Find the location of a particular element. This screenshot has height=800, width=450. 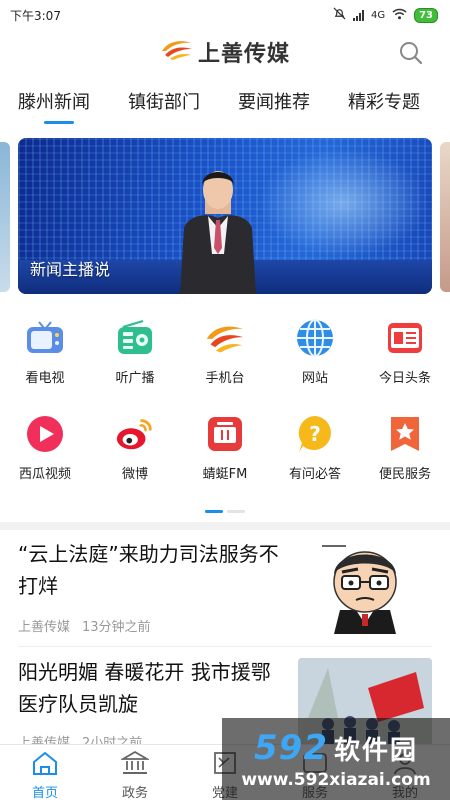

qingting-fm-icon is located at coordinates (225, 434).